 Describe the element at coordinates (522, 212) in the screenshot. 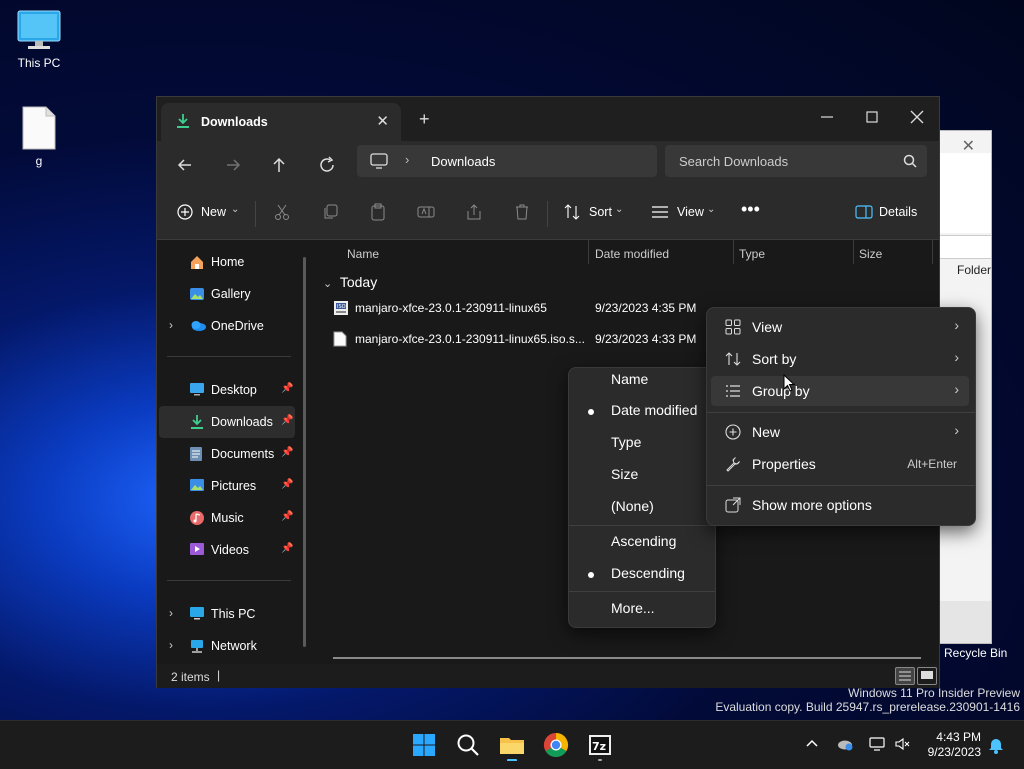

I see `delete-icon` at that location.